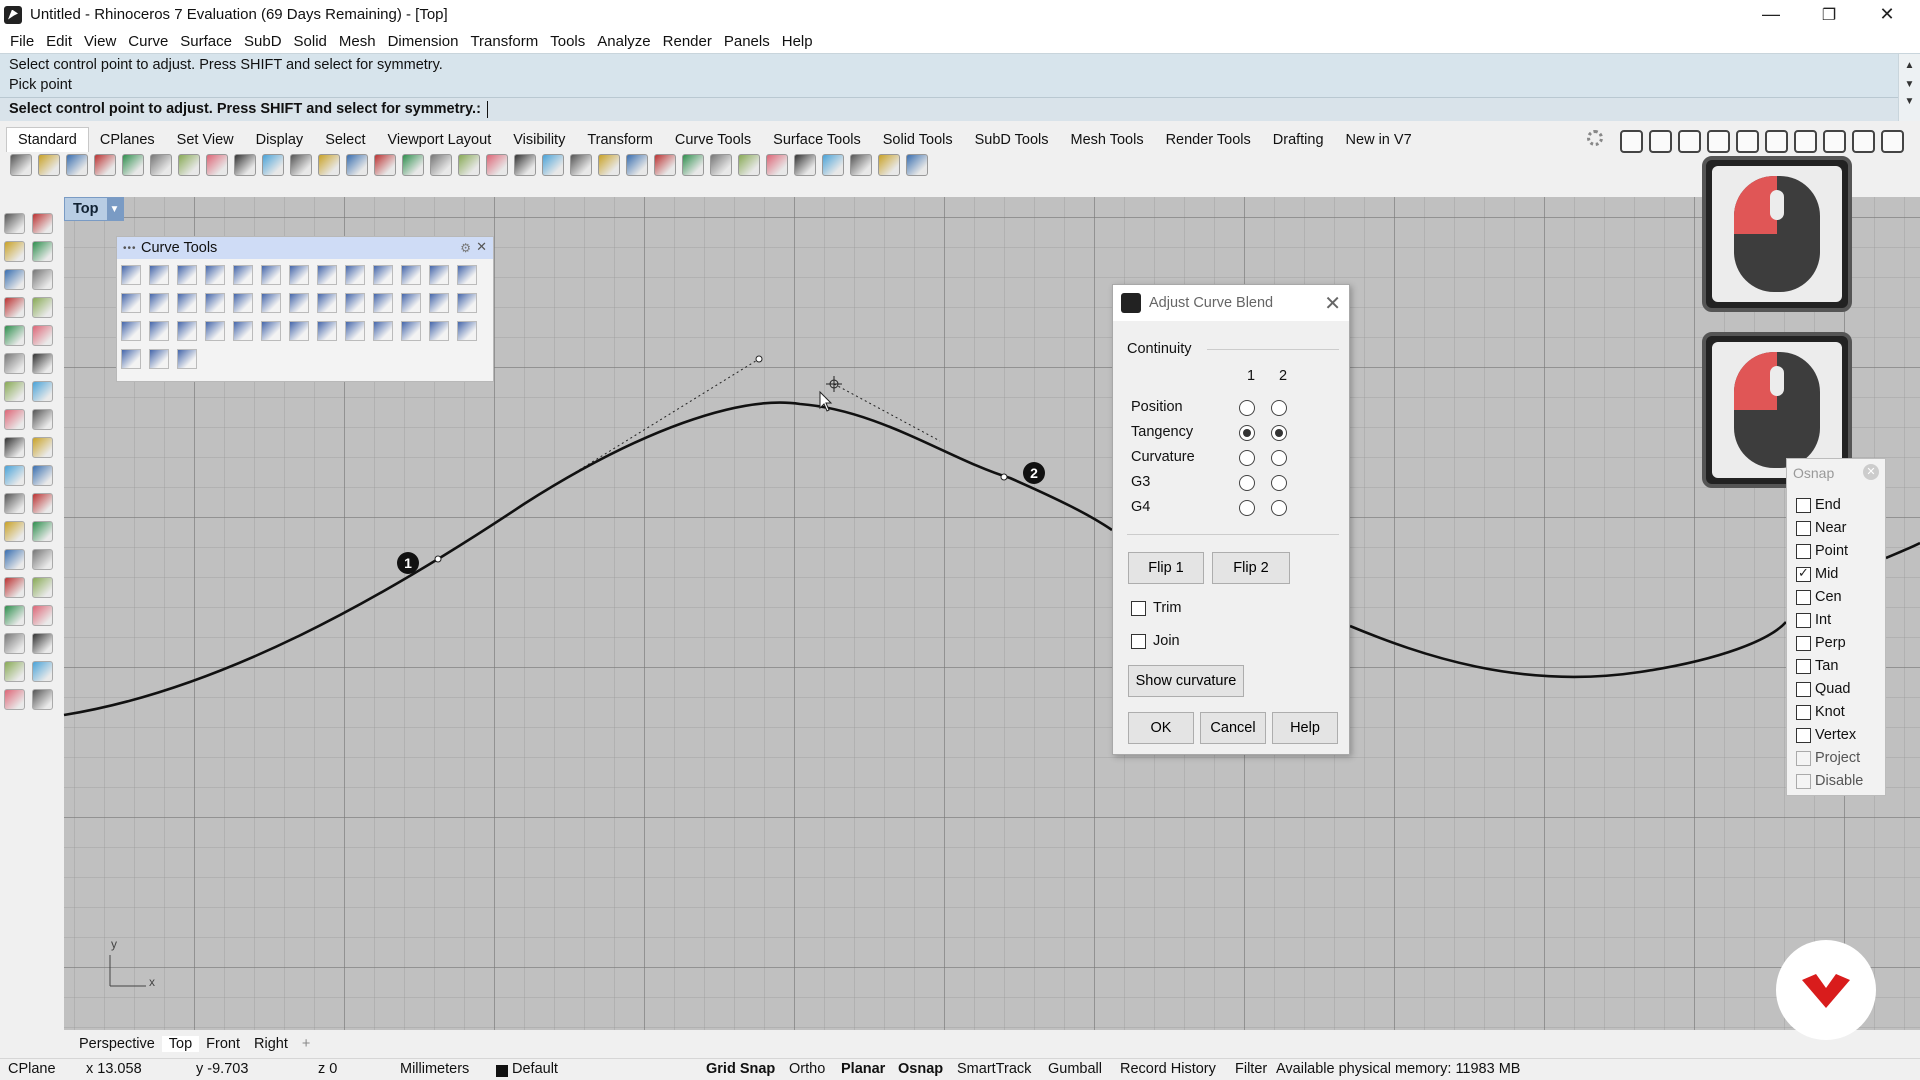 This screenshot has width=1920, height=1080. Describe the element at coordinates (1138, 608) in the screenshot. I see `trim-checkbox` at that location.